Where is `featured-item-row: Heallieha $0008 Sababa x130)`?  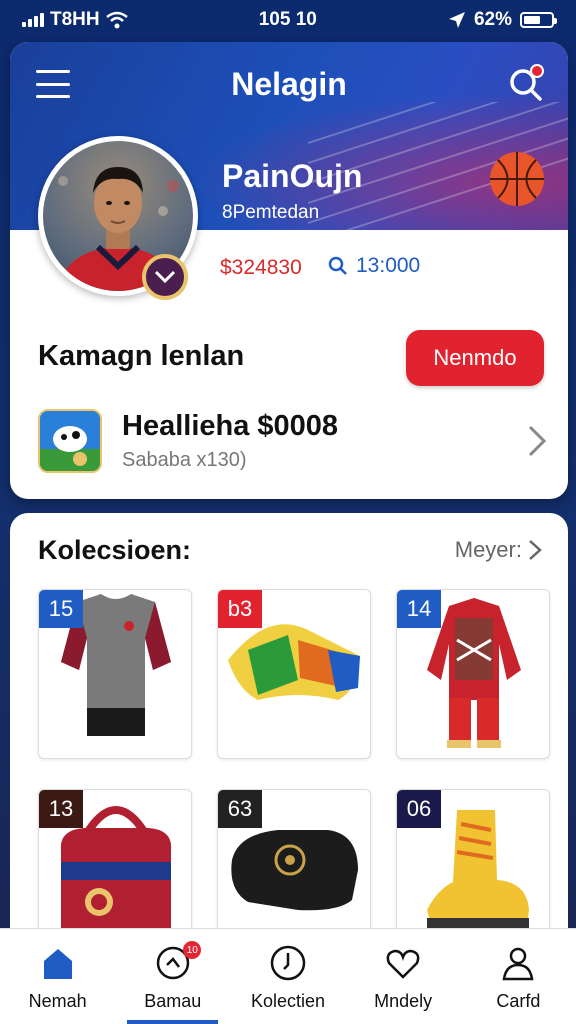 featured-item-row: Heallieha $0008 Sababa x130) is located at coordinates (293, 441).